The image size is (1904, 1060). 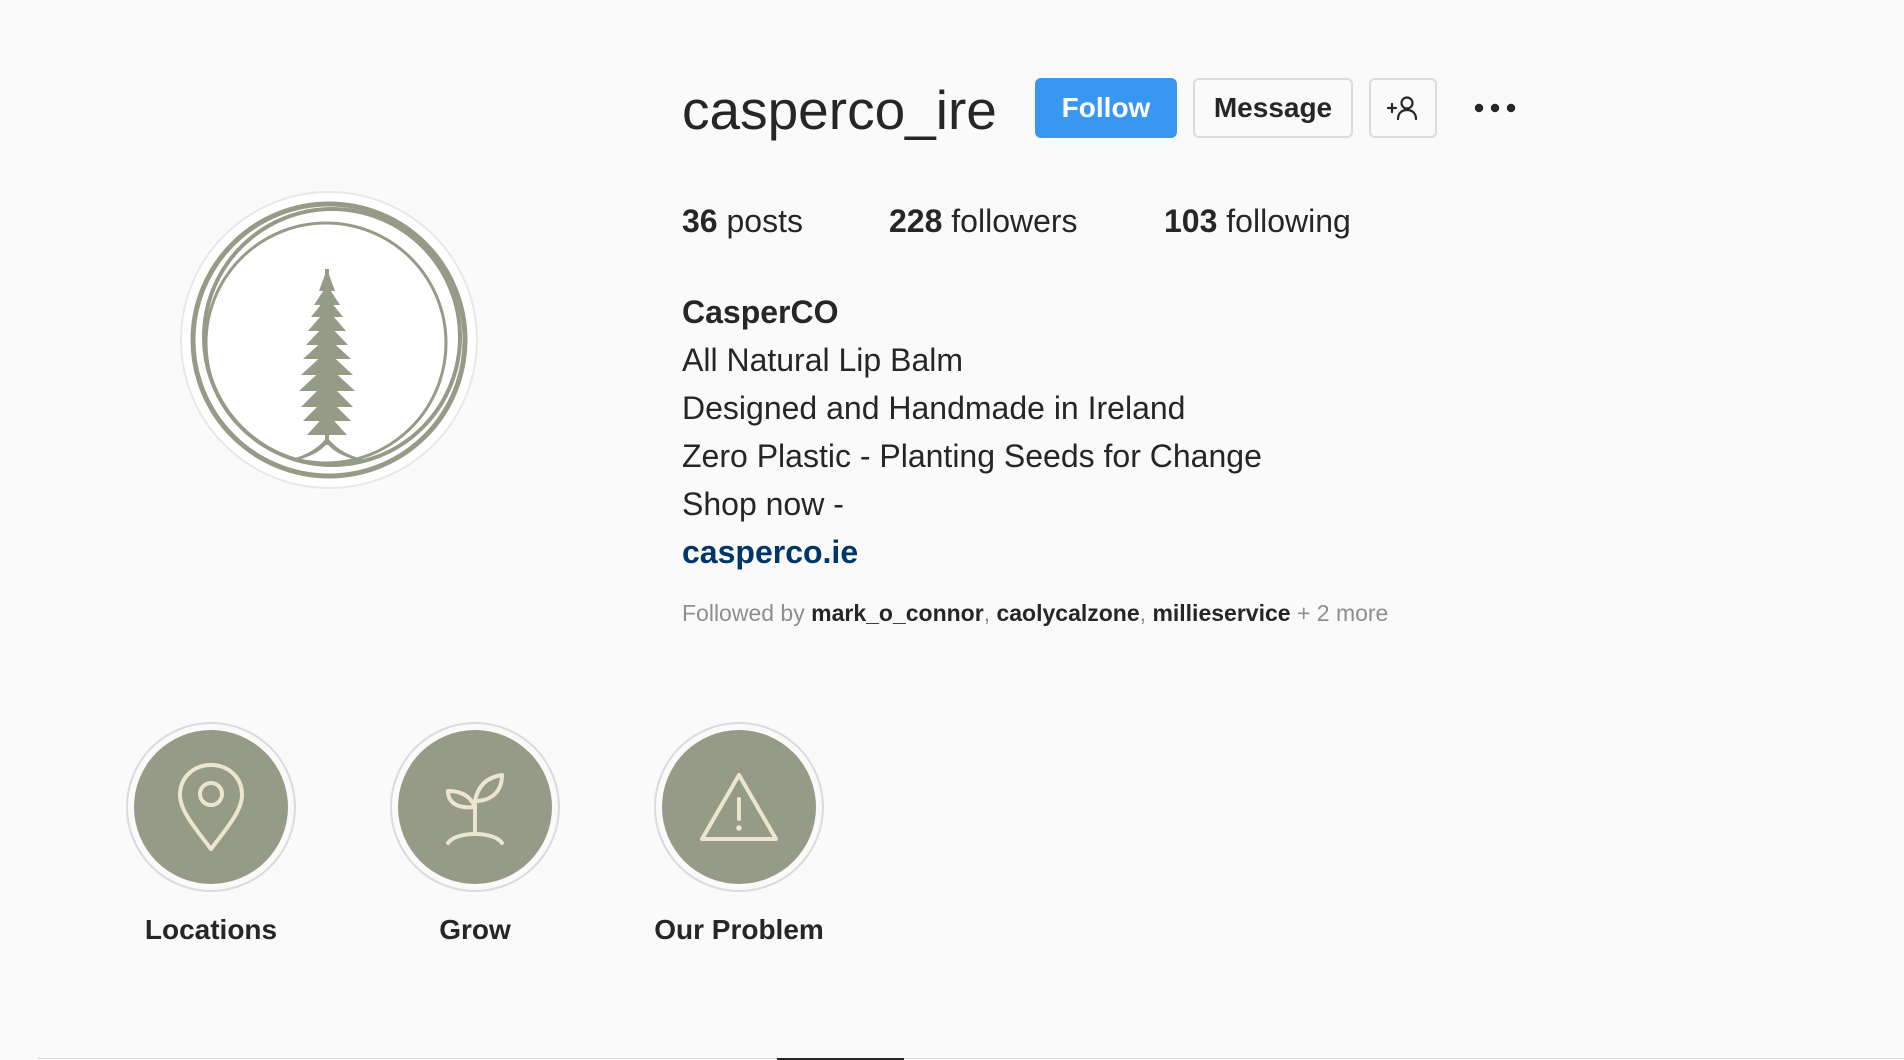 I want to click on followers-count-label: followers, so click(x=1014, y=221).